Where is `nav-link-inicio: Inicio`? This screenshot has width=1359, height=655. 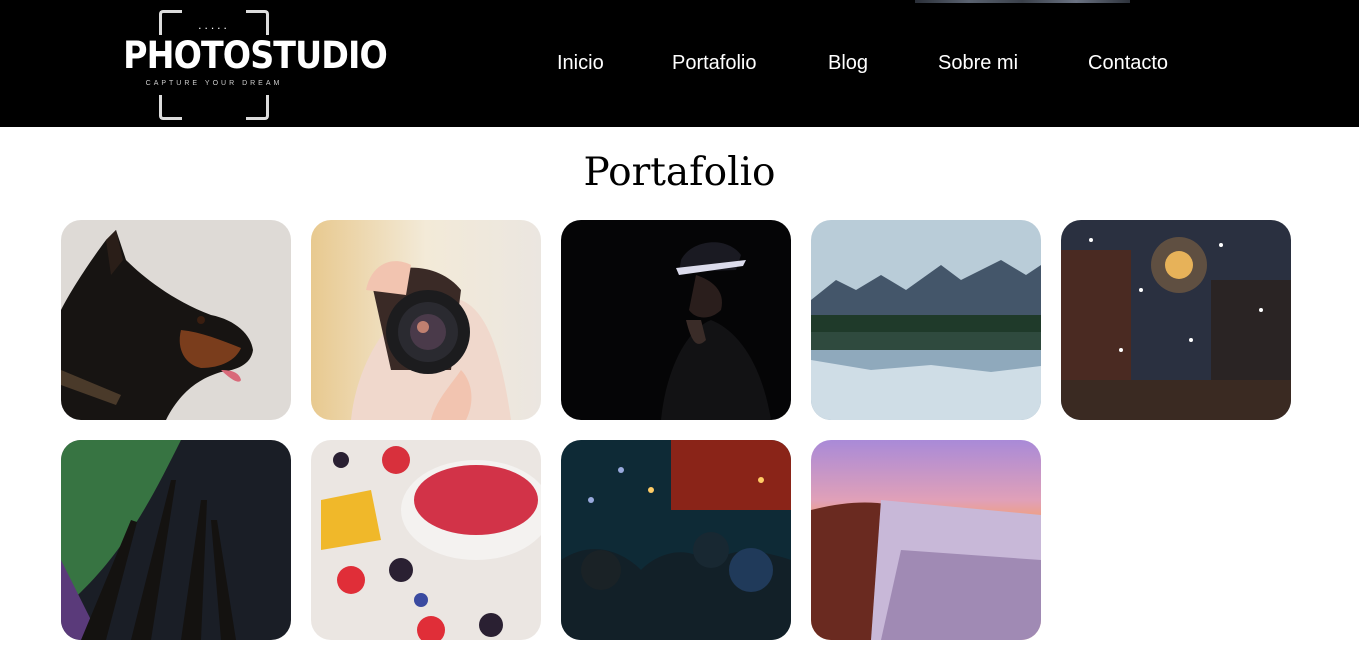
nav-link-inicio: Inicio is located at coordinates (580, 63).